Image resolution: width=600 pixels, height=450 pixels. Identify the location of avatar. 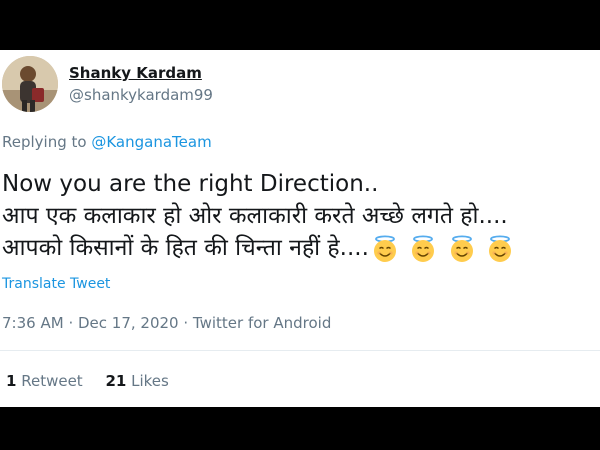
(30, 84).